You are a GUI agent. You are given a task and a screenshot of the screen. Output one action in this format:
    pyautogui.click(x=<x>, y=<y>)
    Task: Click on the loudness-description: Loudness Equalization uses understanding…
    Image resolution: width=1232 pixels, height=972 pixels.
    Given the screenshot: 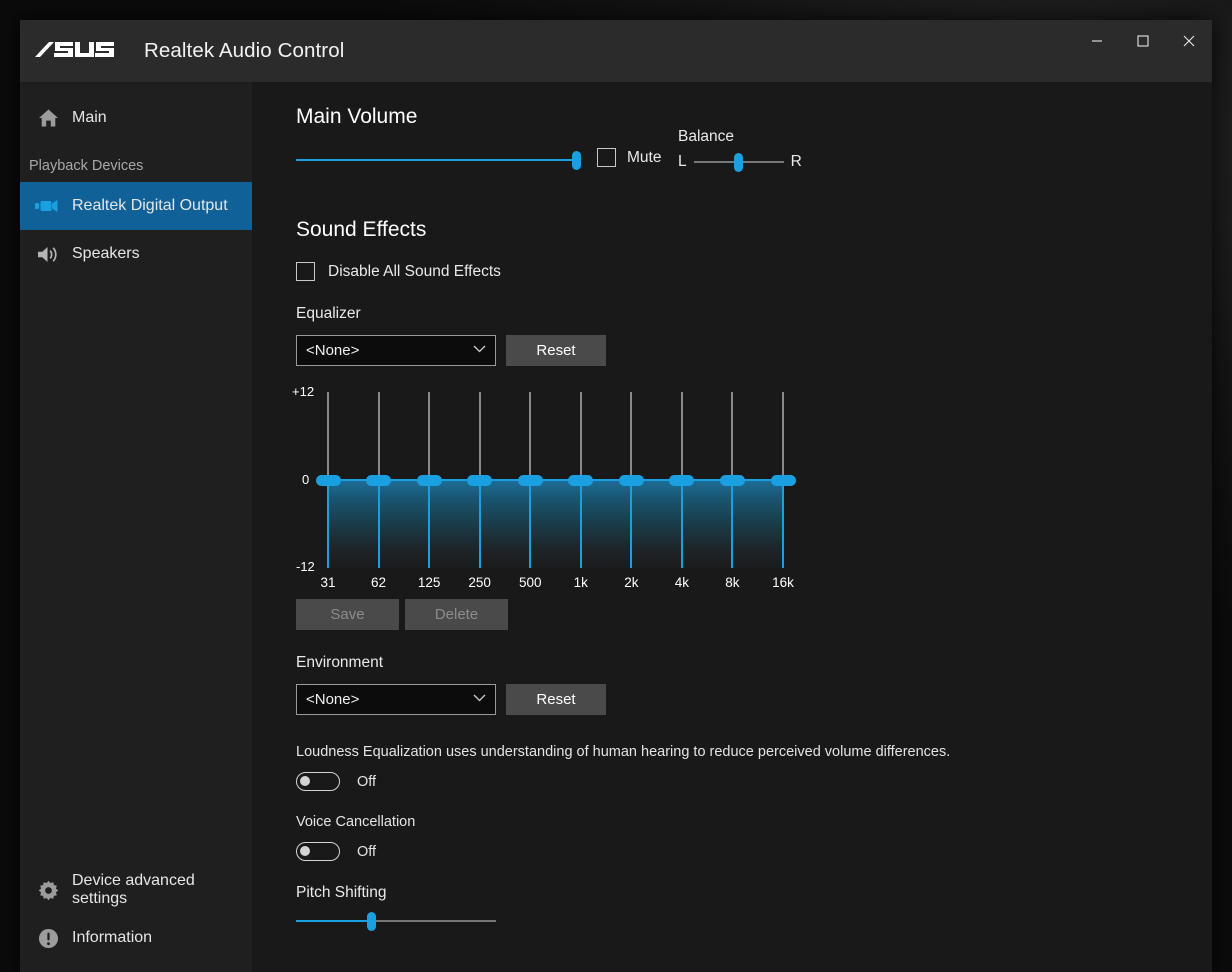 What is the action you would take?
    pyautogui.click(x=623, y=752)
    